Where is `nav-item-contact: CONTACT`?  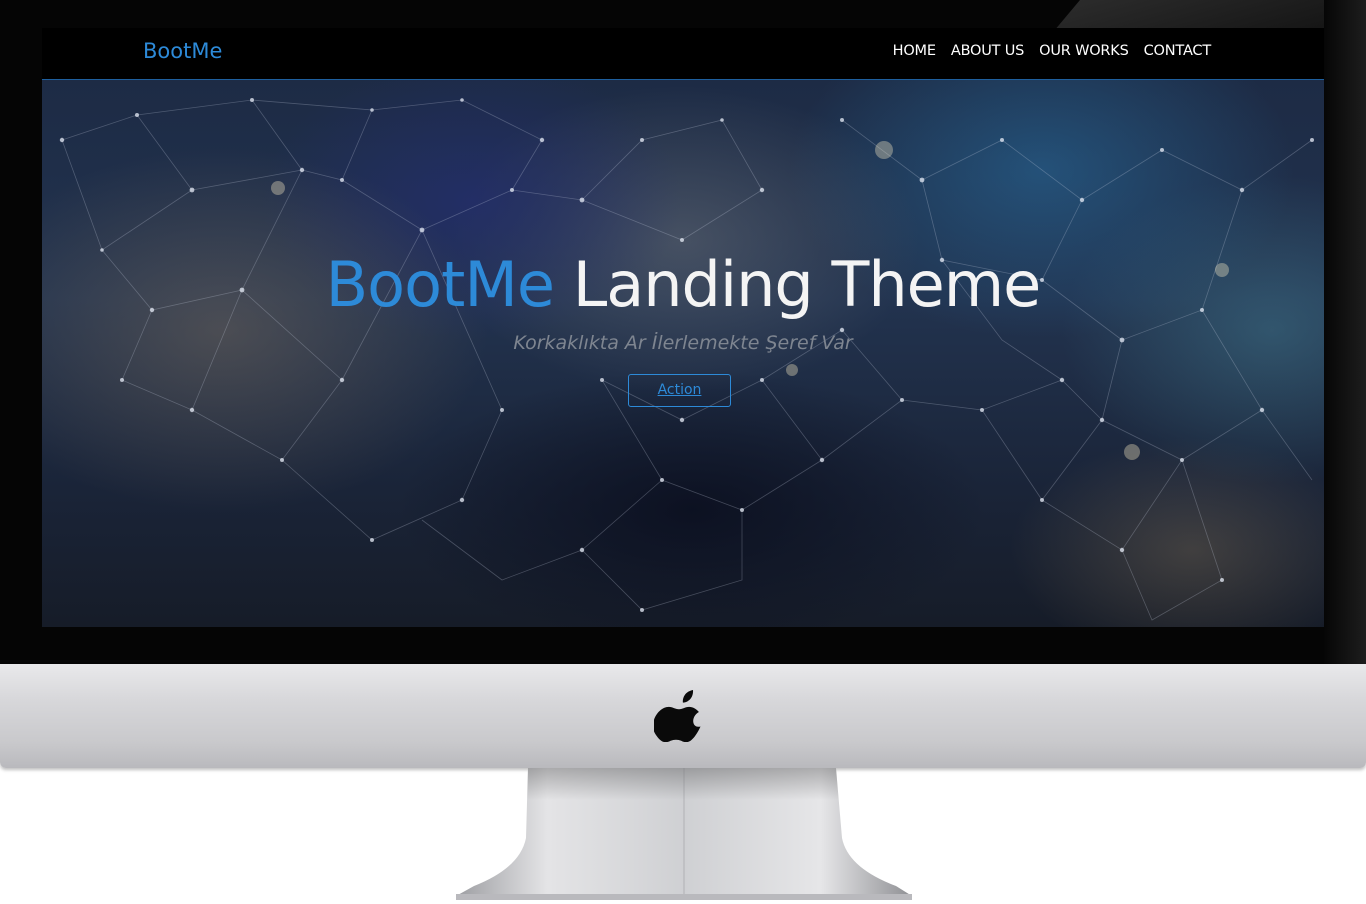 nav-item-contact: CONTACT is located at coordinates (1178, 51).